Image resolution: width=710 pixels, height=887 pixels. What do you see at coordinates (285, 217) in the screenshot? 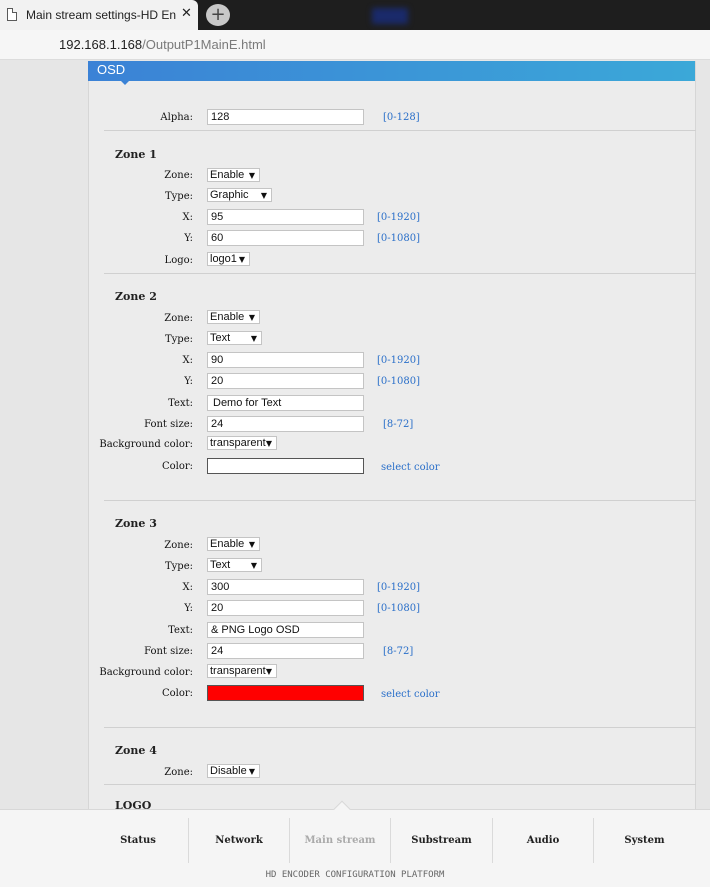
I see `zone1-x-input: 95` at bounding box center [285, 217].